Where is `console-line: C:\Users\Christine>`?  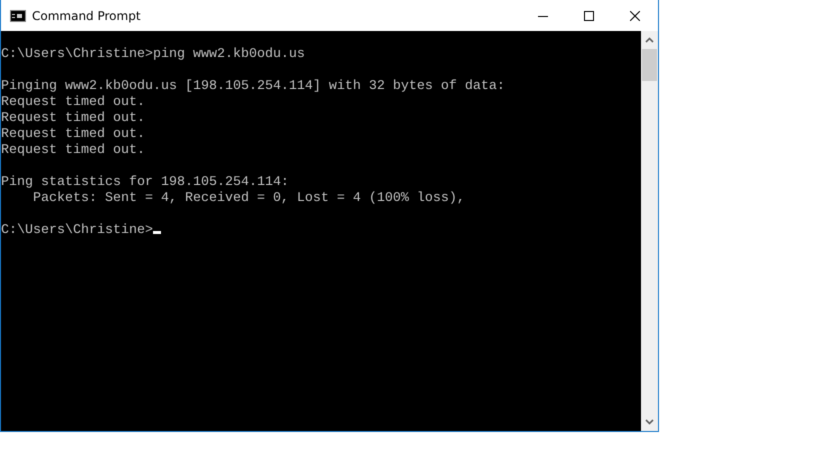 console-line: C:\Users\Christine> is located at coordinates (77, 230).